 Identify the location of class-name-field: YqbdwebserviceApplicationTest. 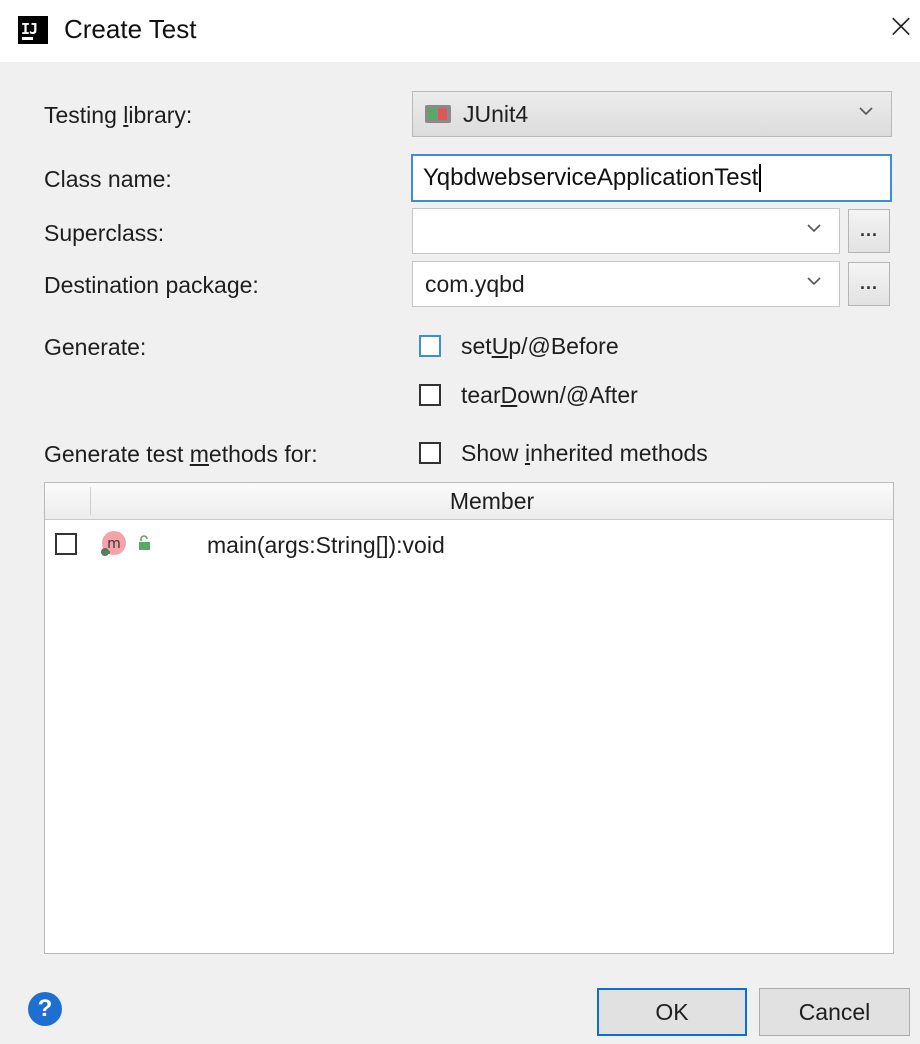
(651, 178).